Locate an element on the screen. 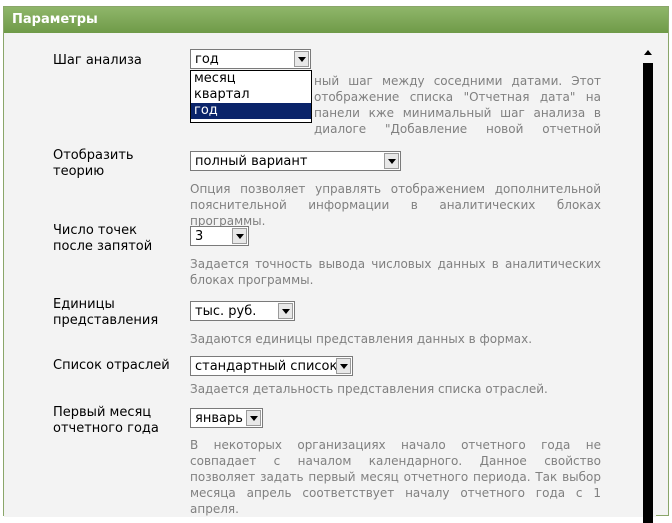 This screenshot has height=523, width=672. vertical-scrollbar is located at coordinates (648, 278).